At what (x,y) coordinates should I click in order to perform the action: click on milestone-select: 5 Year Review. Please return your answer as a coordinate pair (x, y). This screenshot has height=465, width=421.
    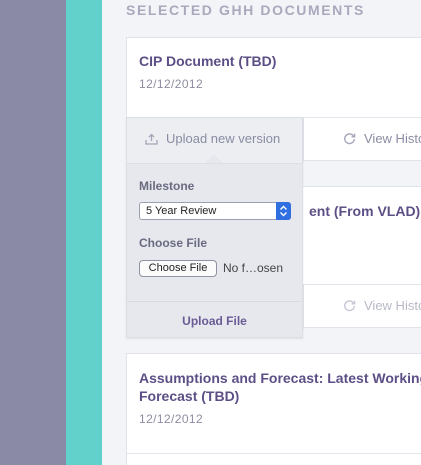
    Looking at the image, I should click on (215, 211).